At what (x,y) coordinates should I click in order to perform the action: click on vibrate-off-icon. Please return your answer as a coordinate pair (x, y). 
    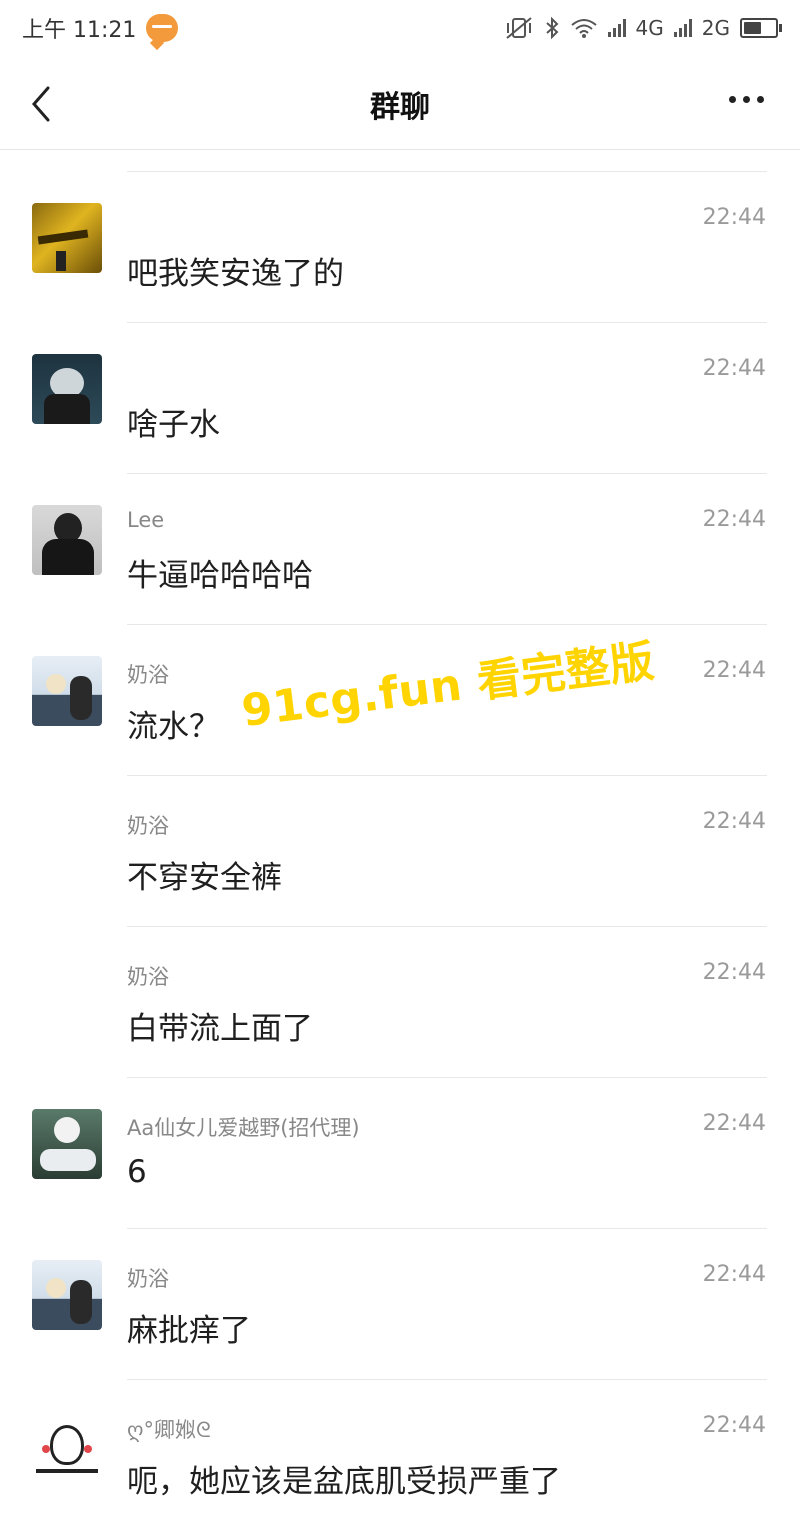
    Looking at the image, I should click on (518, 28).